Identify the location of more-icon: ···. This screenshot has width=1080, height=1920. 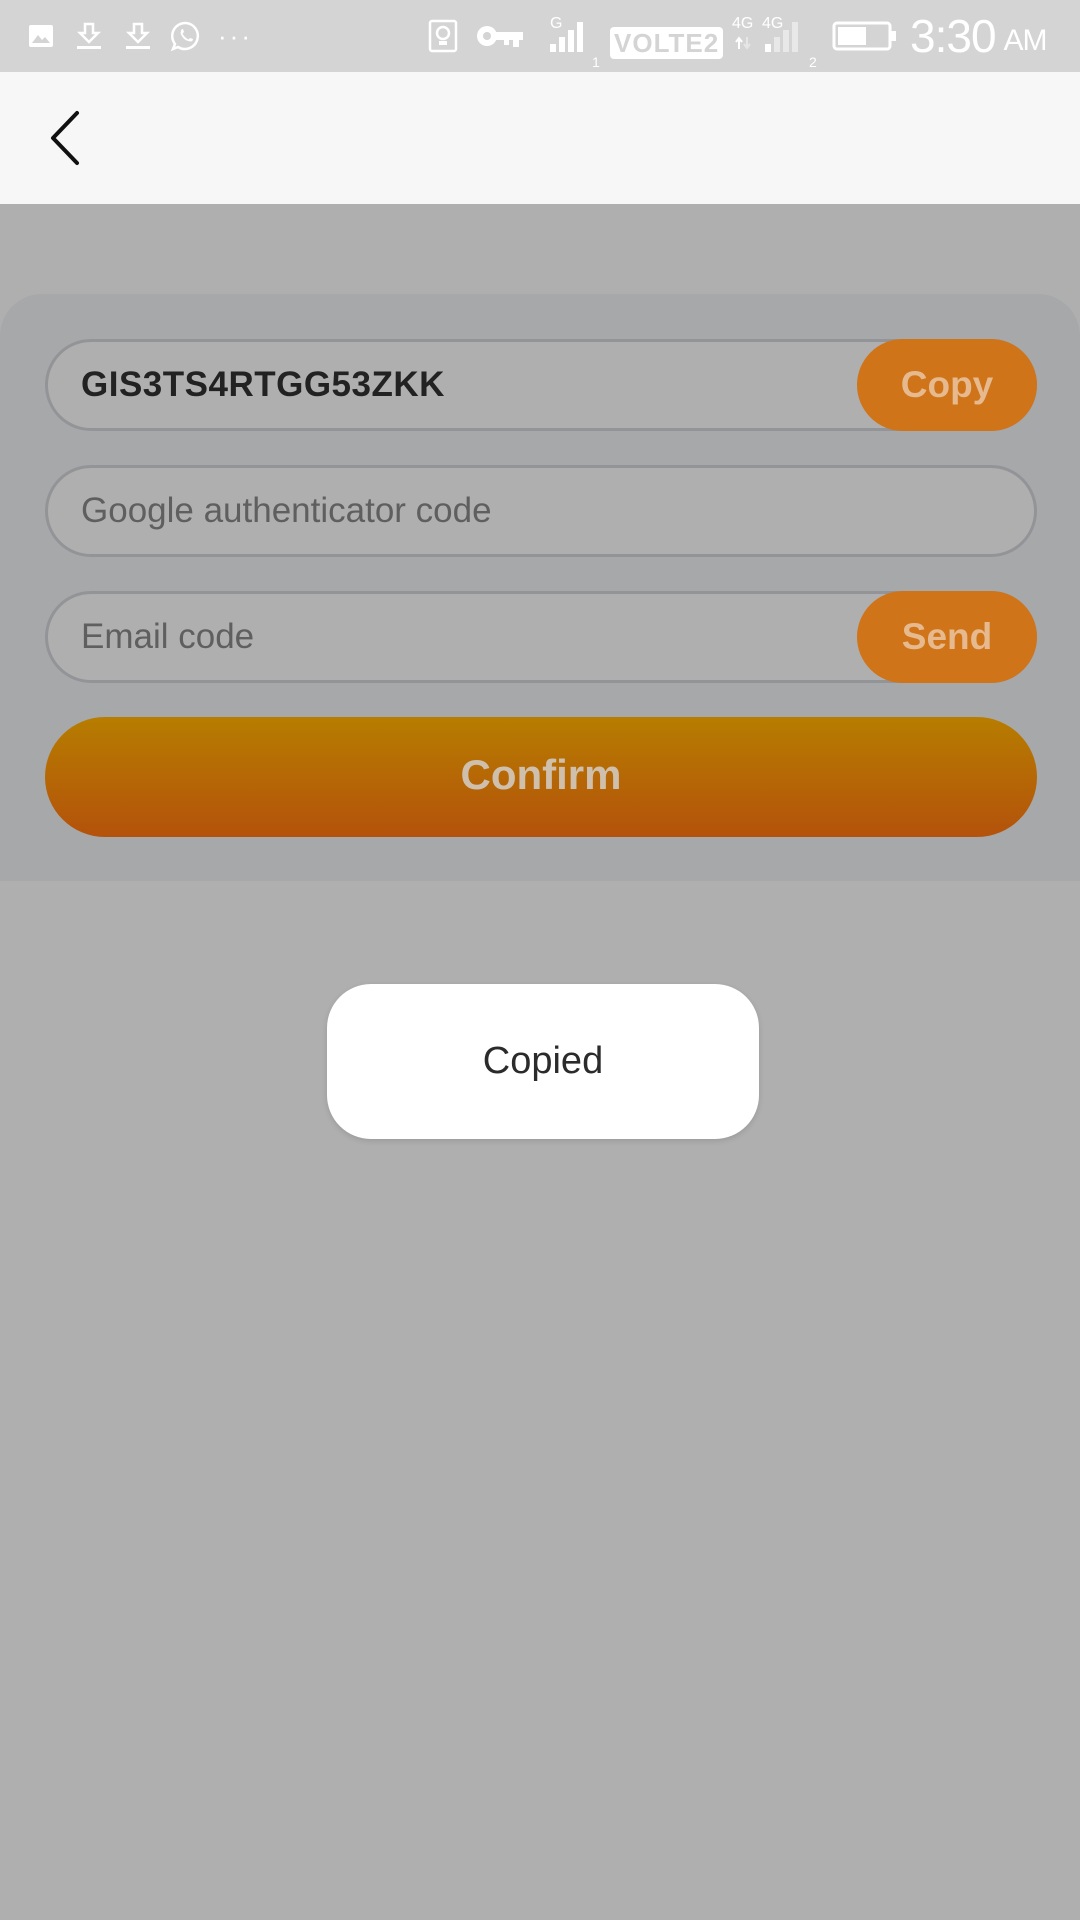
(235, 35).